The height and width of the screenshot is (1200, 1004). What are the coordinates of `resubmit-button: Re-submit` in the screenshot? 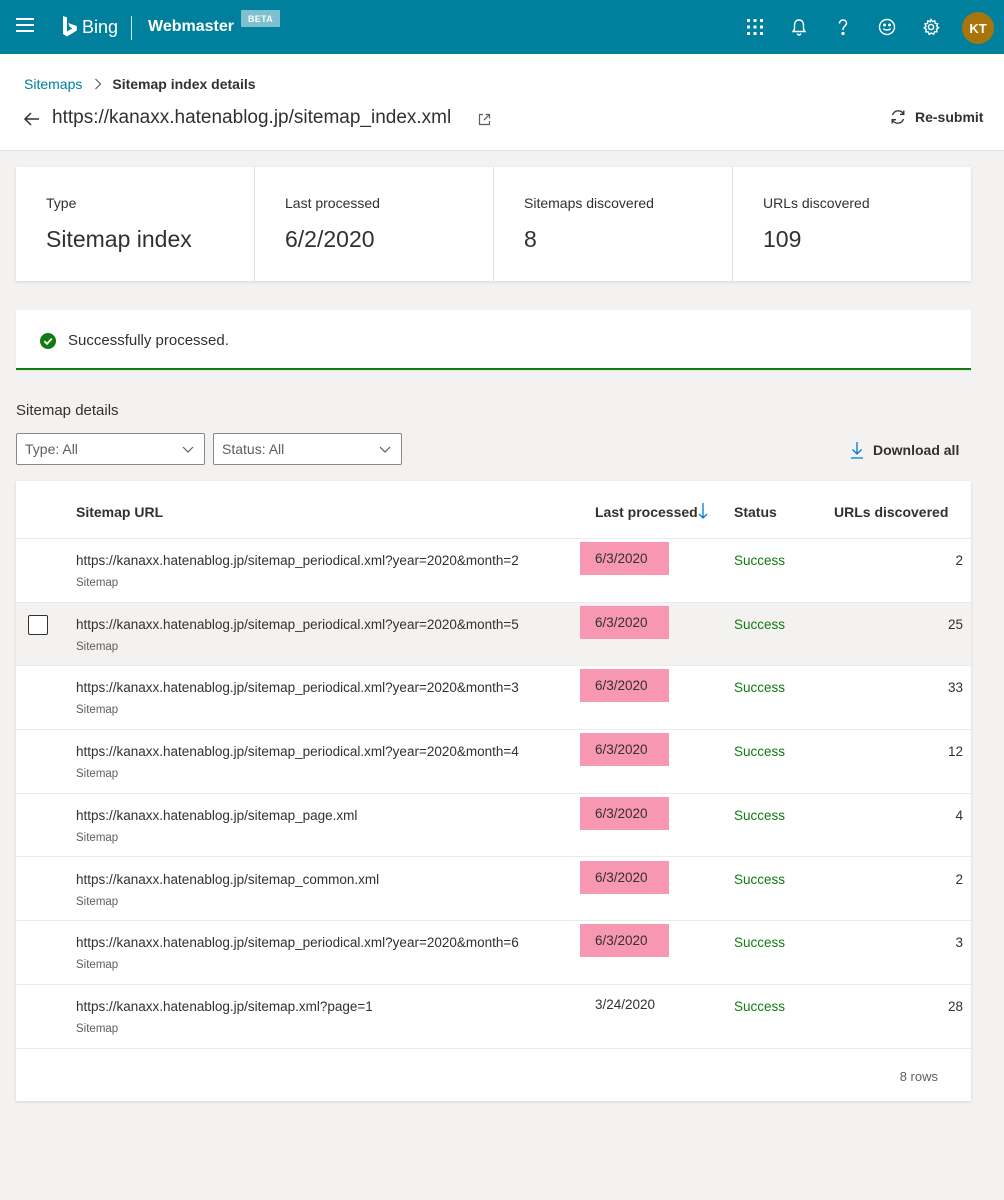 It's located at (936, 117).